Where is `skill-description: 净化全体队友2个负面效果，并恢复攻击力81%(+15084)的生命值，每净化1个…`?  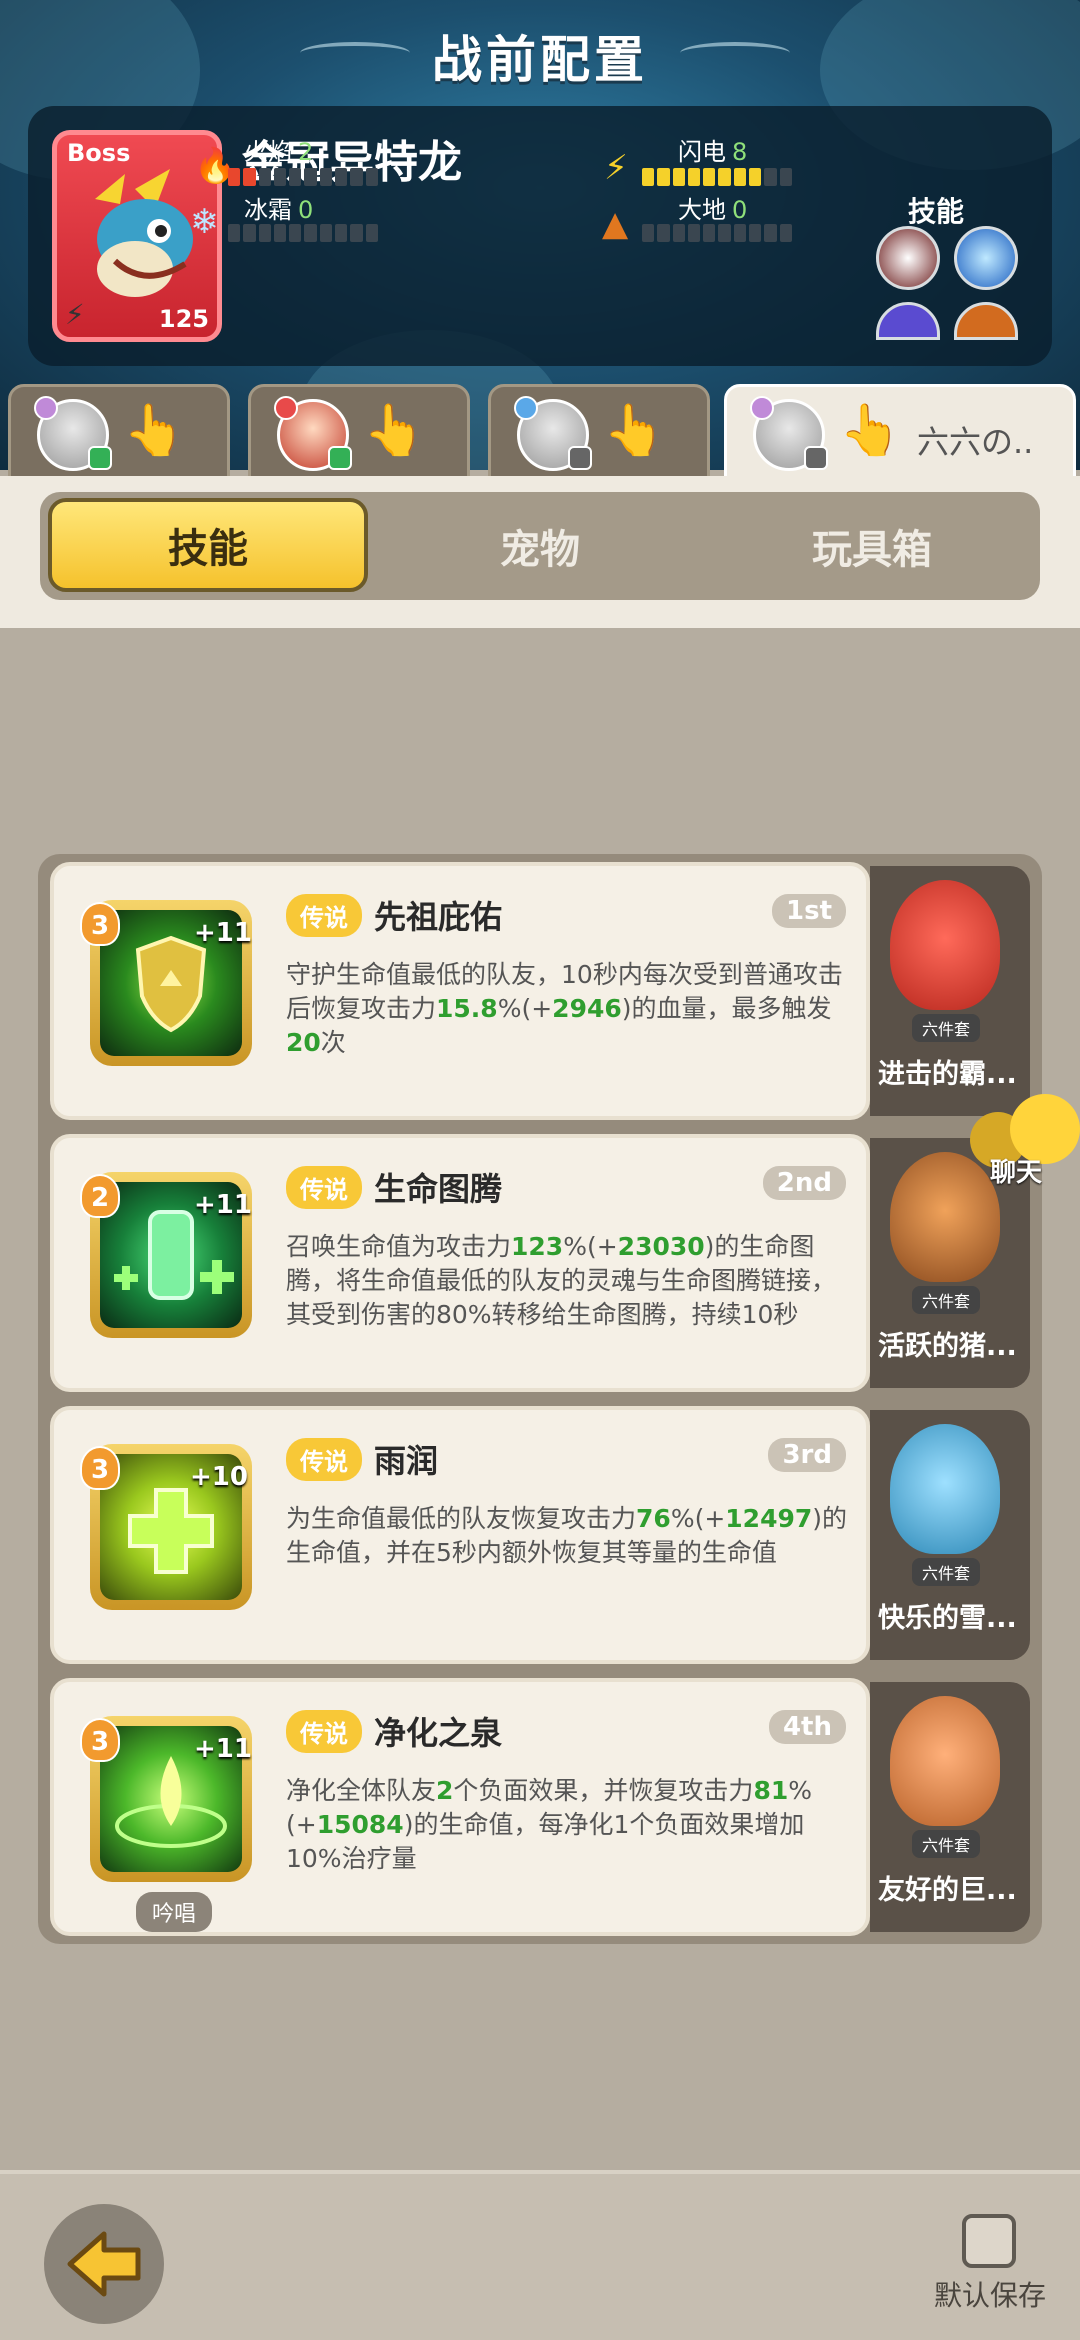 skill-description: 净化全体队友2个负面效果，并恢复攻击力81%(+15084)的生命值，每净化1个… is located at coordinates (549, 1824).